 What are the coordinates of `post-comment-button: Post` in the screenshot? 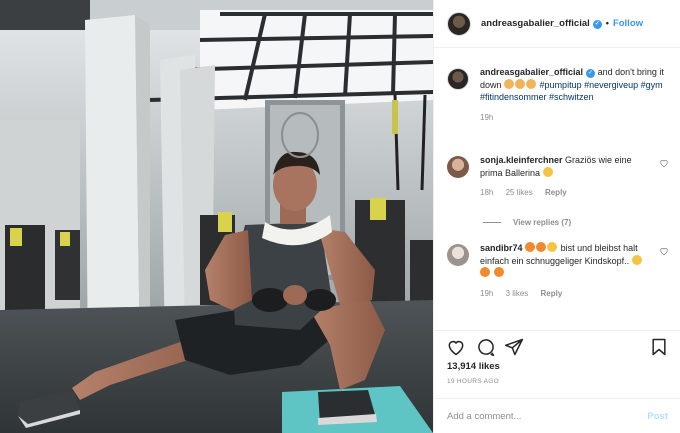 It's located at (657, 416).